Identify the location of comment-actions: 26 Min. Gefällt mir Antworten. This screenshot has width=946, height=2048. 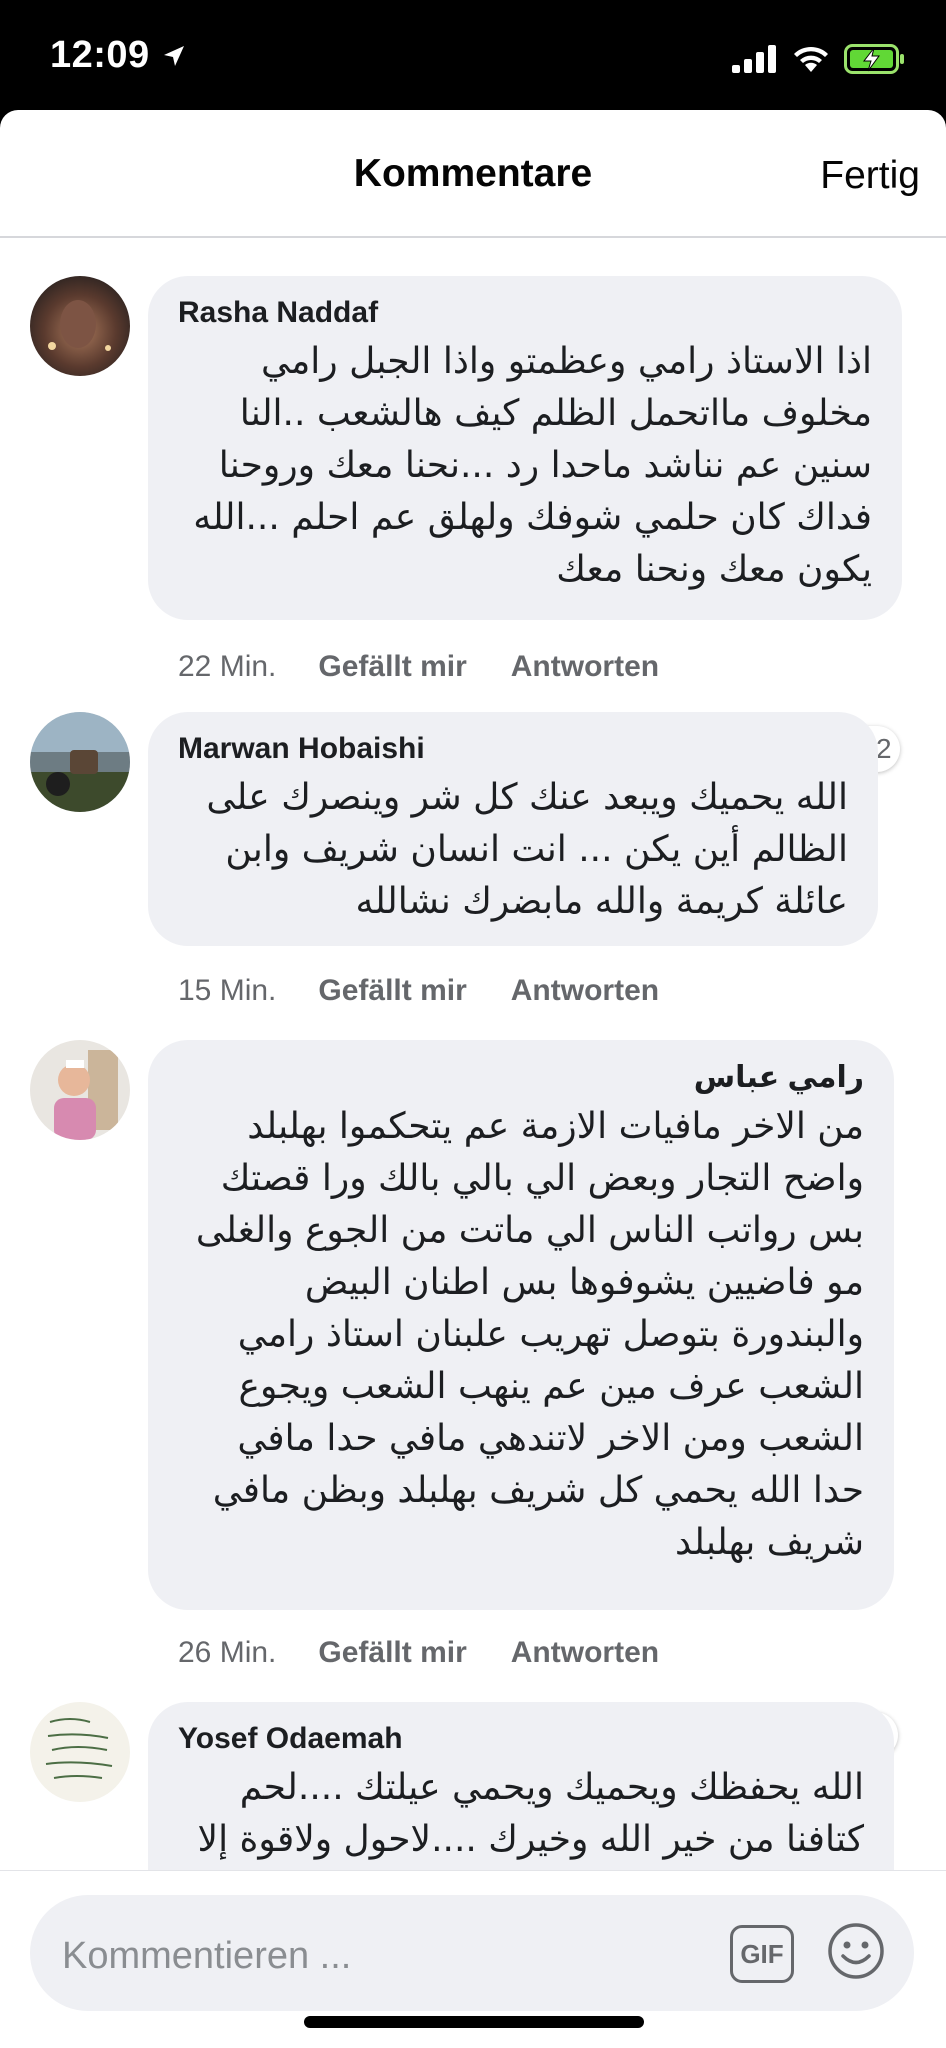
(418, 1653).